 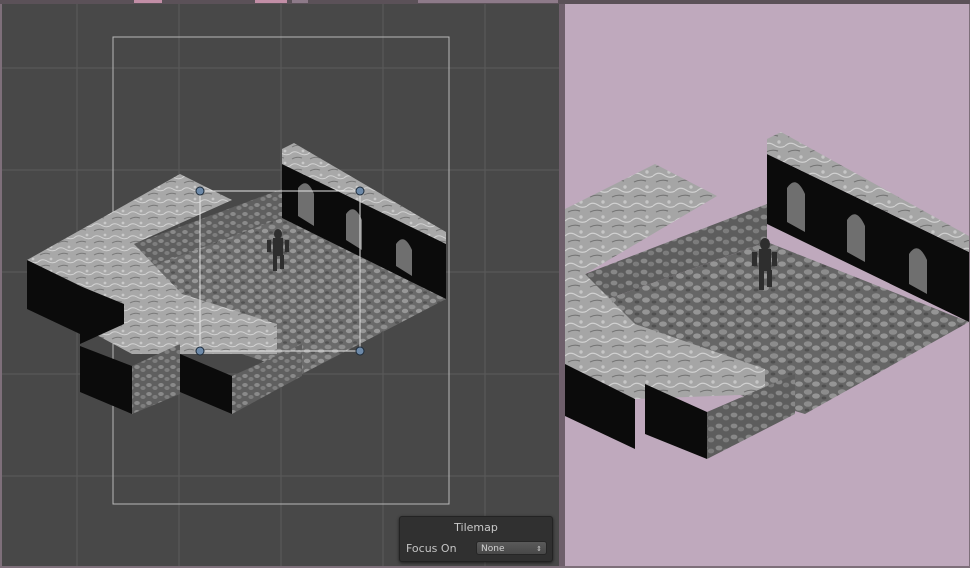 What do you see at coordinates (539, 549) in the screenshot?
I see `dropdown-arrows-icon: ⇕` at bounding box center [539, 549].